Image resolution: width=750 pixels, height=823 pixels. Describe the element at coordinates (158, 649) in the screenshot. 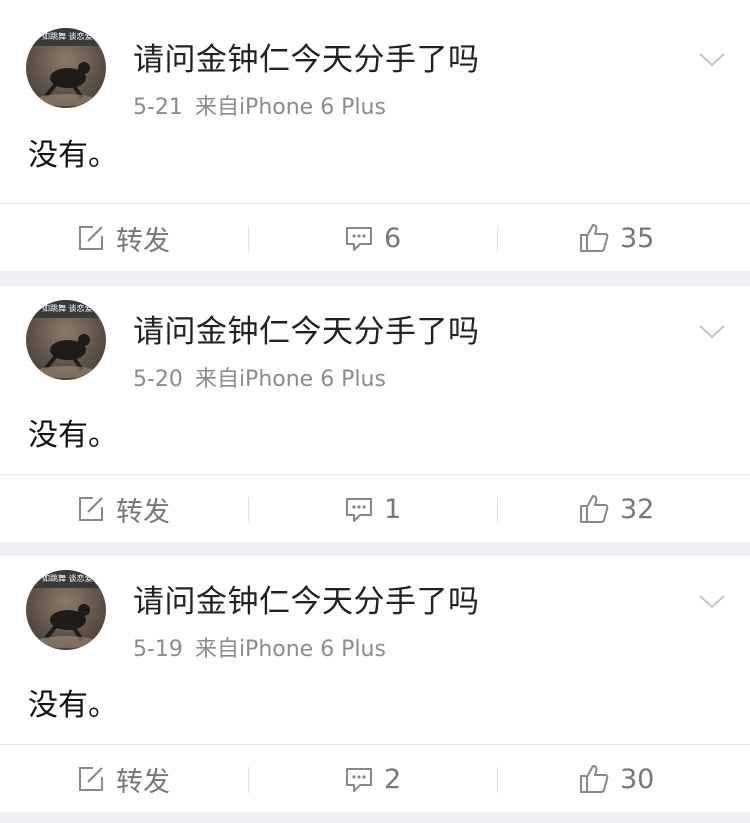

I see `post-date: 5-19` at that location.